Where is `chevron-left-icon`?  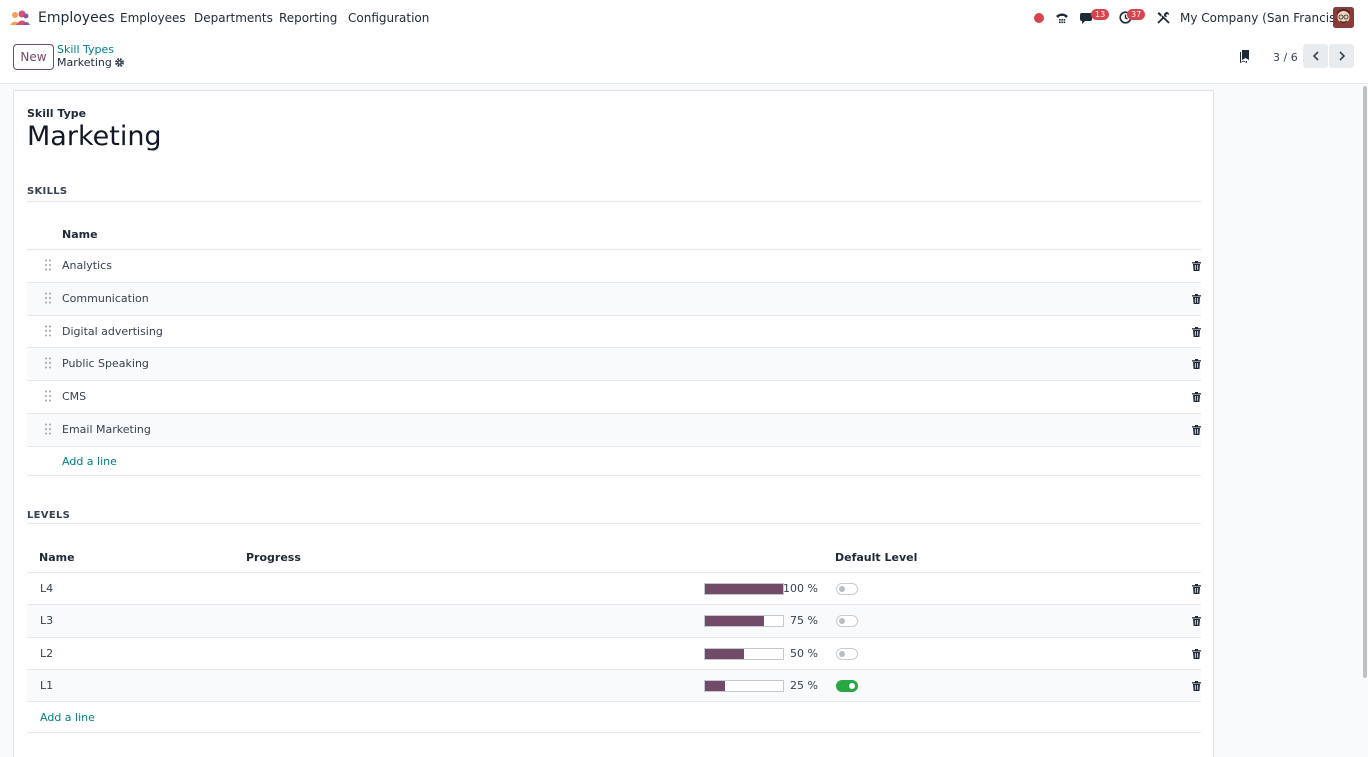 chevron-left-icon is located at coordinates (1315, 56).